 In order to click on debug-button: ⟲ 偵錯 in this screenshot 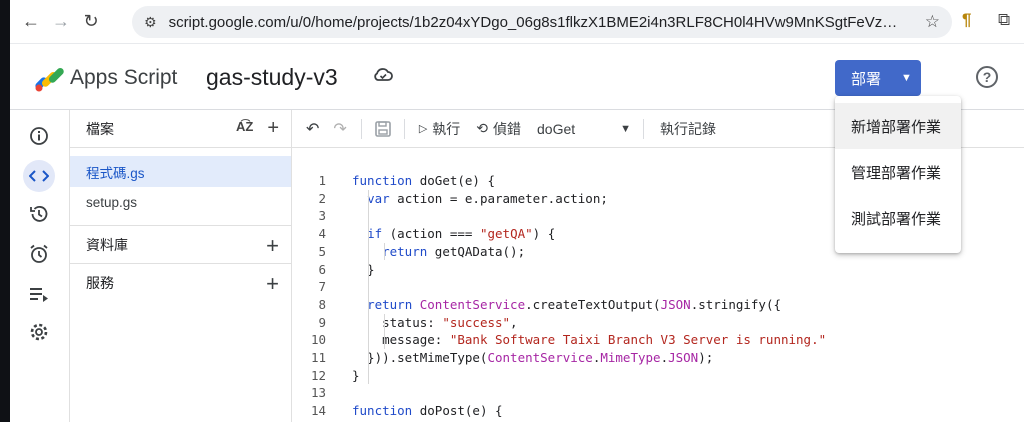, I will do `click(498, 129)`.